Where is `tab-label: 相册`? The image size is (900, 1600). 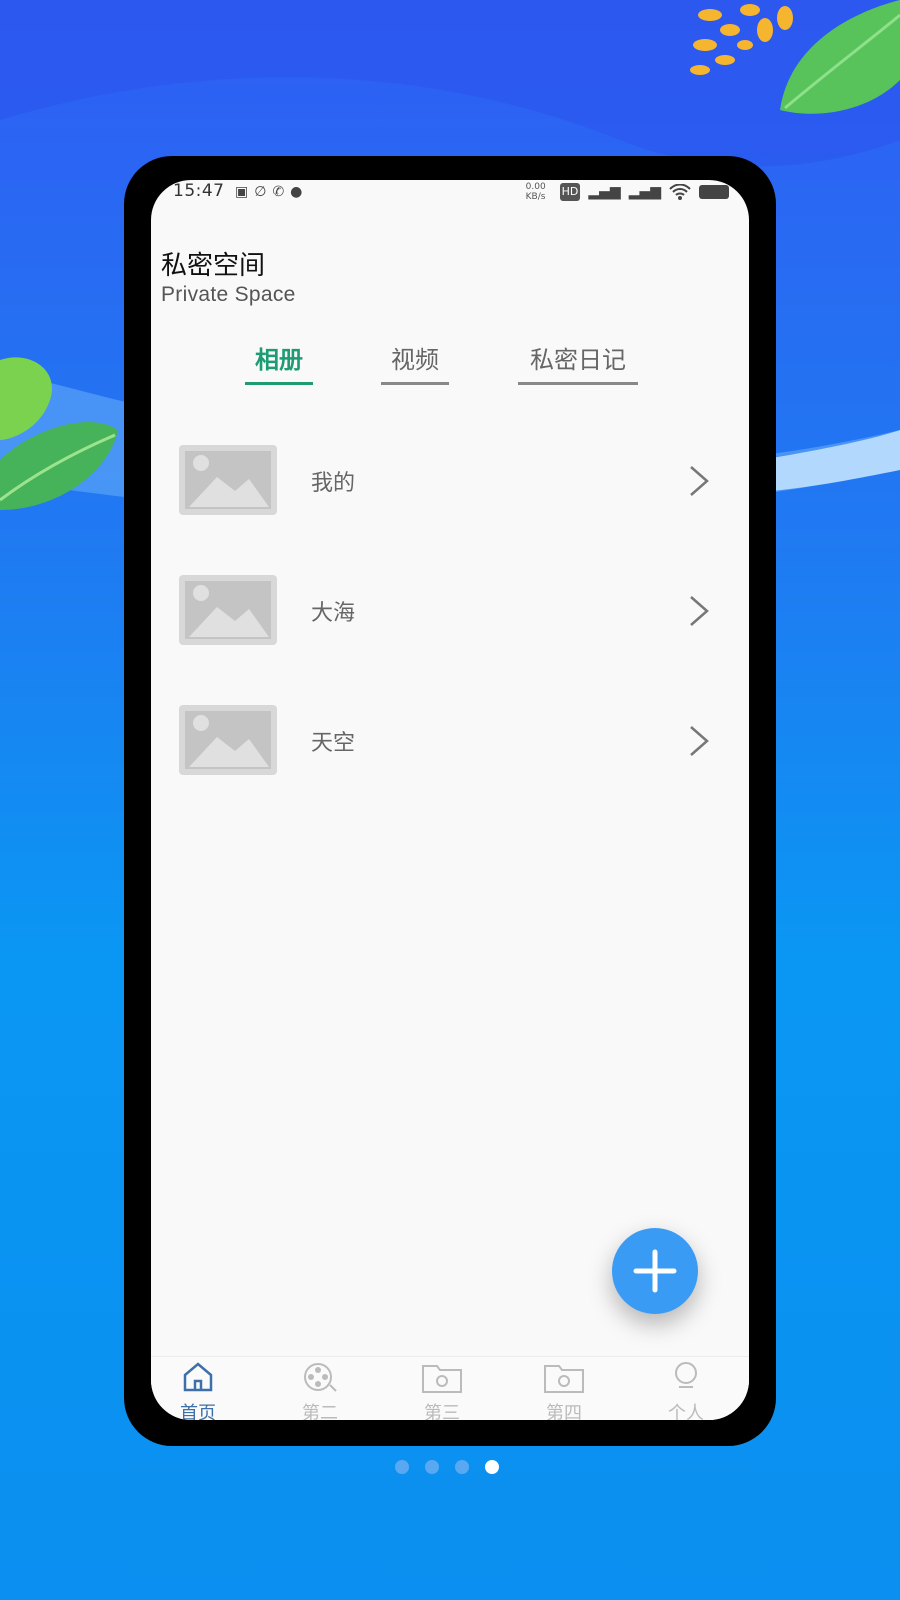
tab-label: 相册 is located at coordinates (279, 360).